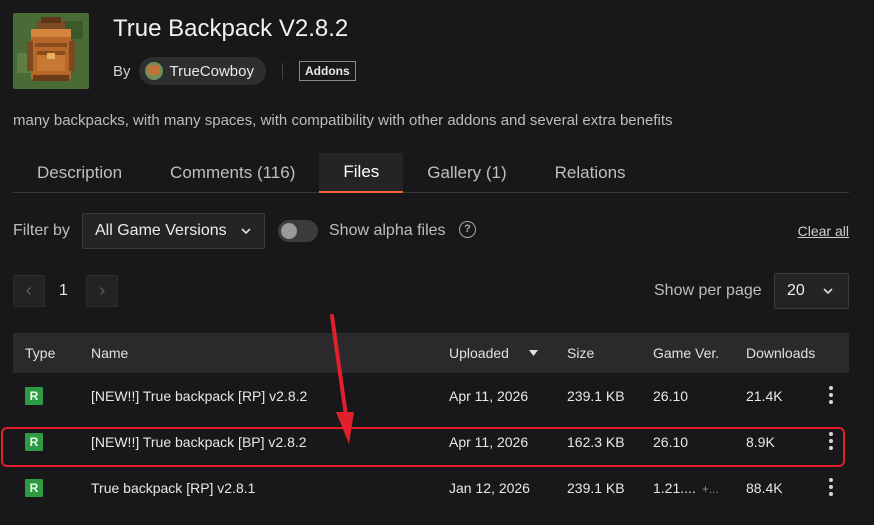 The width and height of the screenshot is (874, 525). What do you see at coordinates (489, 396) in the screenshot?
I see `file-uploaded: Apr 11, 2026` at bounding box center [489, 396].